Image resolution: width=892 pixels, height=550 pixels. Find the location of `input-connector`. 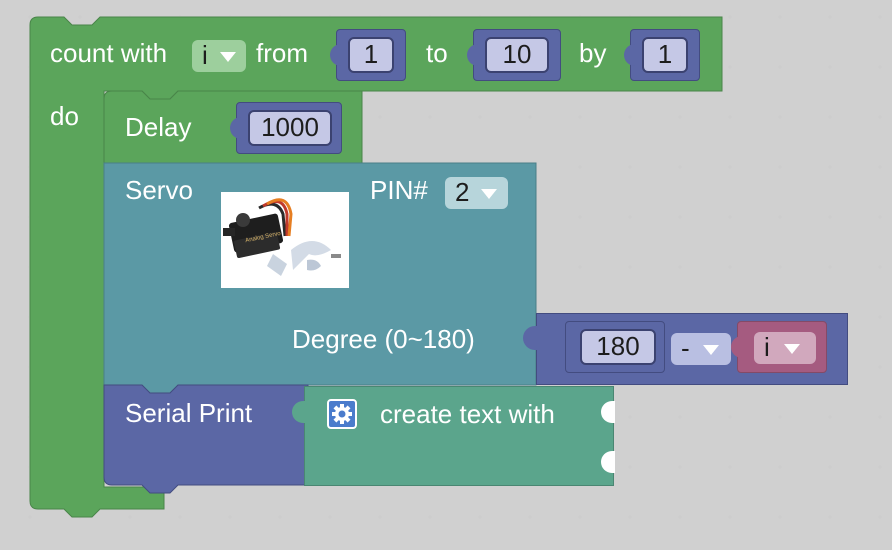

input-connector is located at coordinates (737, 347).